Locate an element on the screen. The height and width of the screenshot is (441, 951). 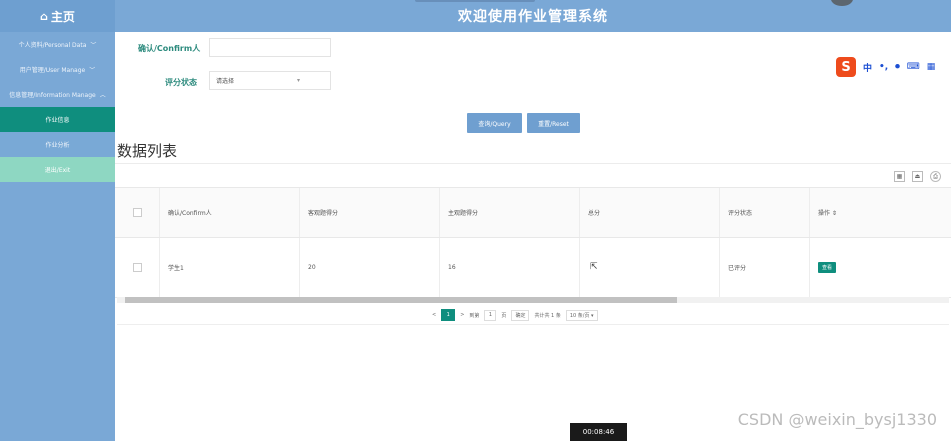
microphone-icon: ⏺ is located at coordinates (897, 67).